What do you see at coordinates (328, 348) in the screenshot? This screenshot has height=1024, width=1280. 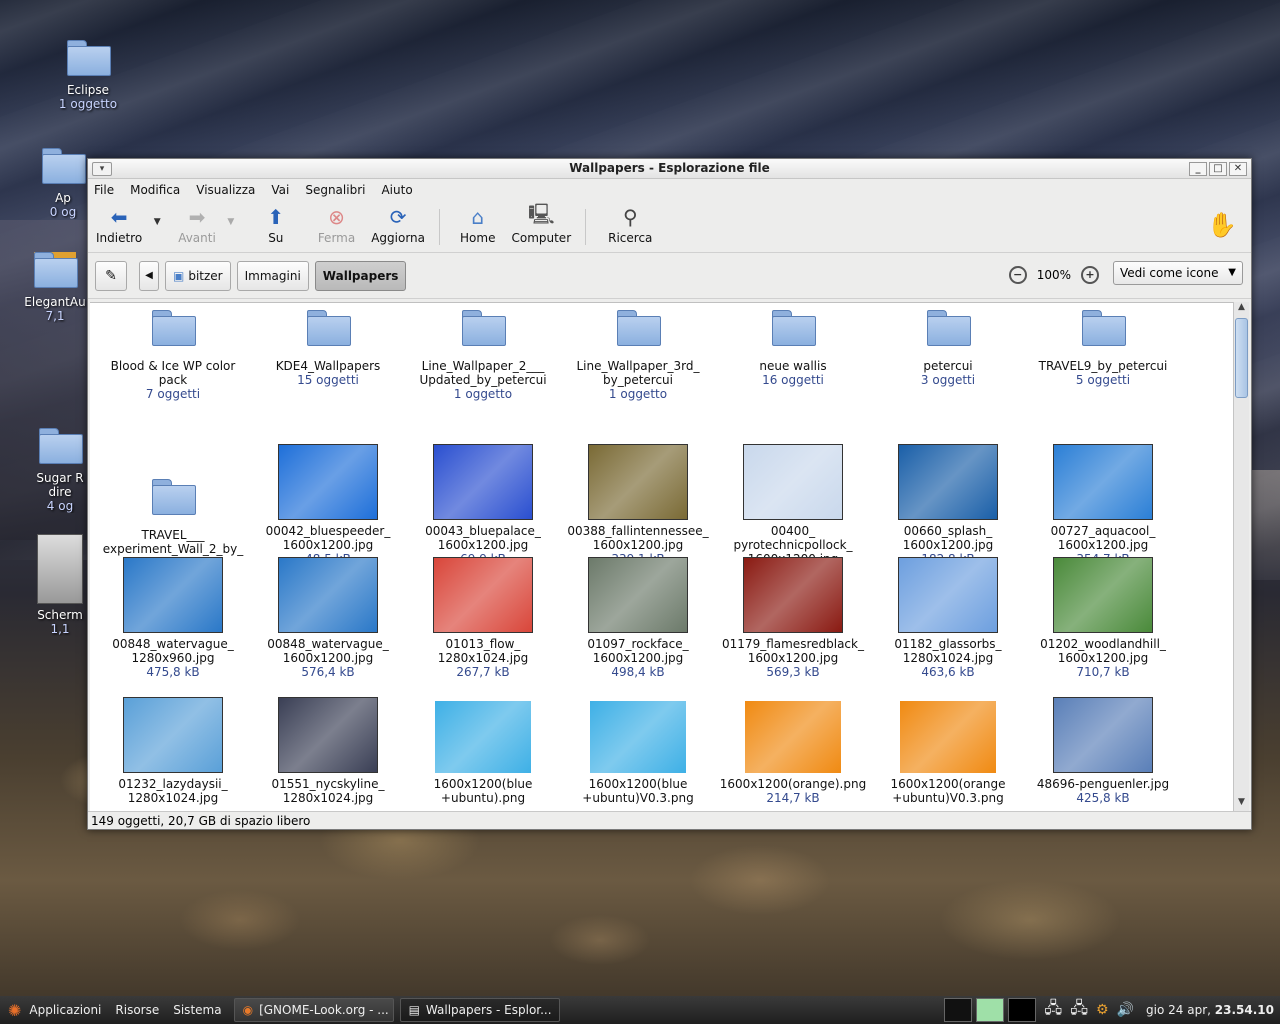 I see `folder-item: KDE4_Wallpapers 15 oggetti` at bounding box center [328, 348].